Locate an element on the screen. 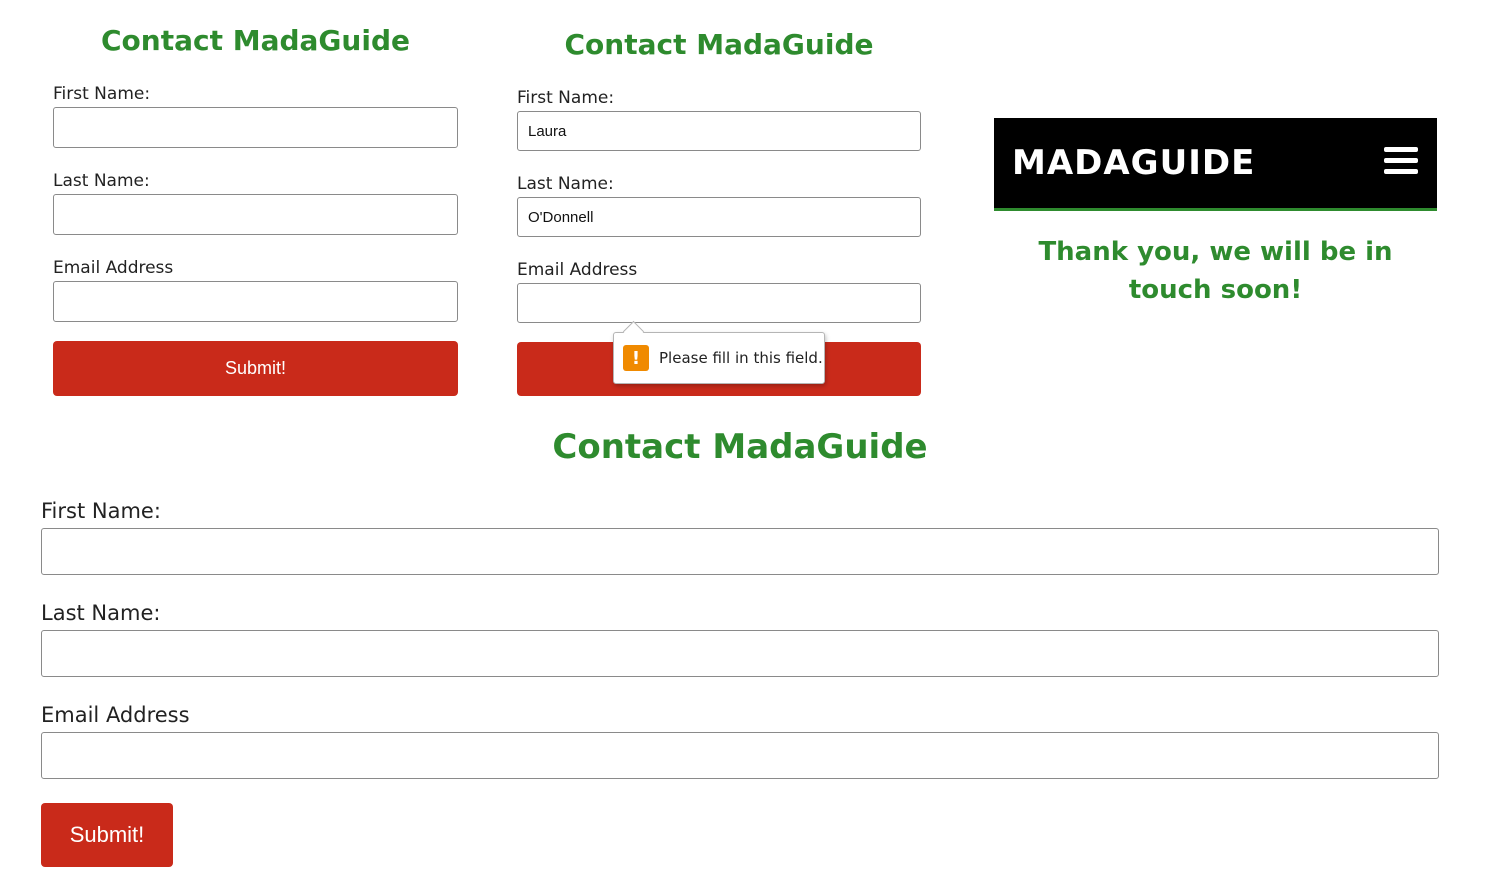  navbar: MADAGUIDE is located at coordinates (1215, 164).